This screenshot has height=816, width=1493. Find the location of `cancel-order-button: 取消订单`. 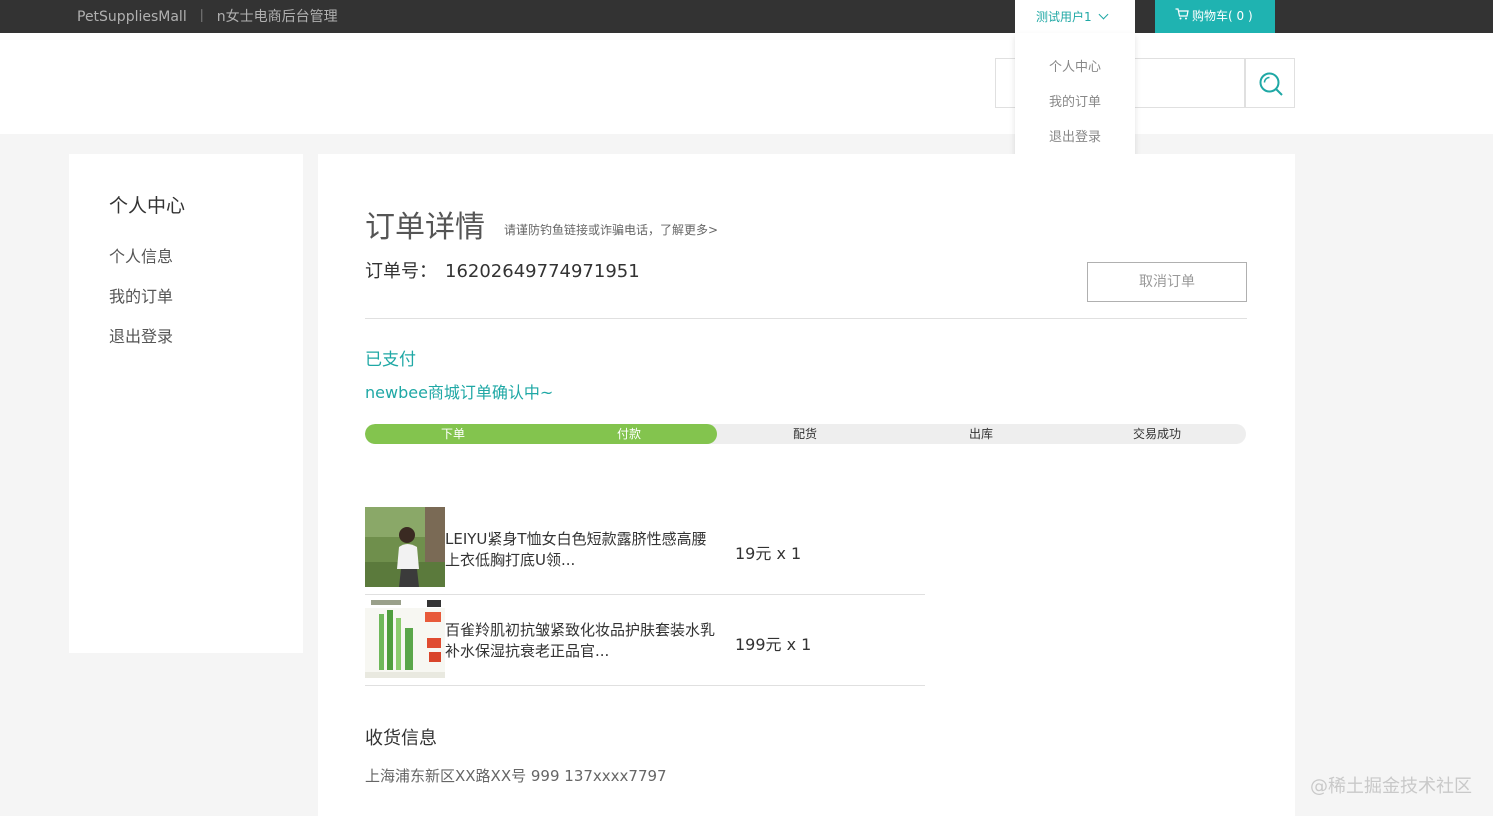

cancel-order-button: 取消订单 is located at coordinates (1167, 282).